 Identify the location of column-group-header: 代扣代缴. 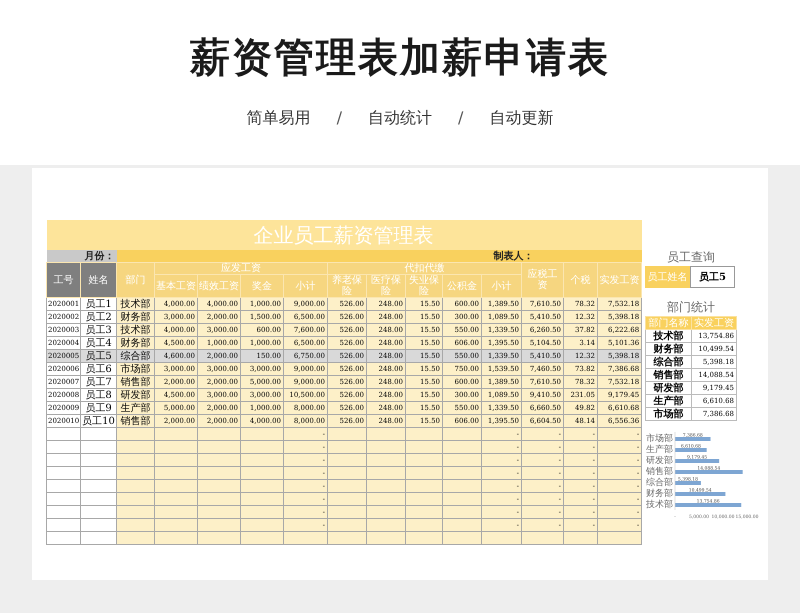
(425, 268).